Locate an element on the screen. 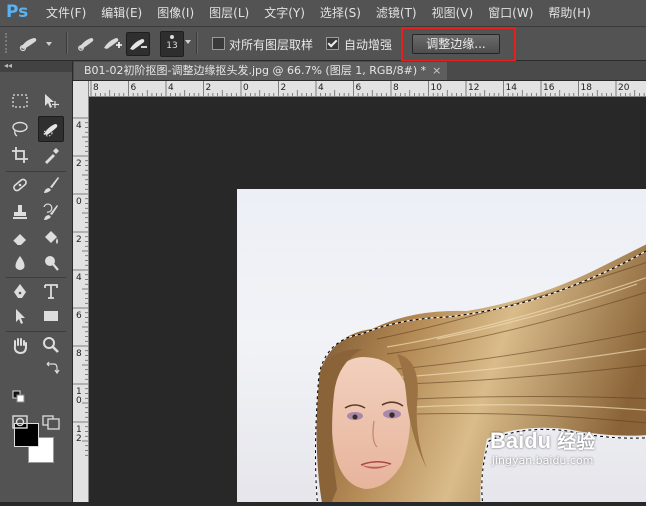 The height and width of the screenshot is (506, 646). baidu-watermark: Baidu 经验 jingyan.baidu.com is located at coordinates (542, 449).